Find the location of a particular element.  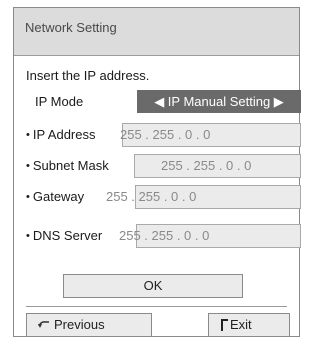

subnet-mask-row: • Subnet Mask is located at coordinates (67, 165).